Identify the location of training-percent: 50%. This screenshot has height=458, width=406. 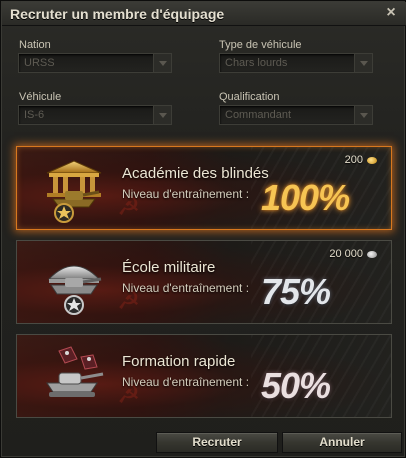
(296, 385).